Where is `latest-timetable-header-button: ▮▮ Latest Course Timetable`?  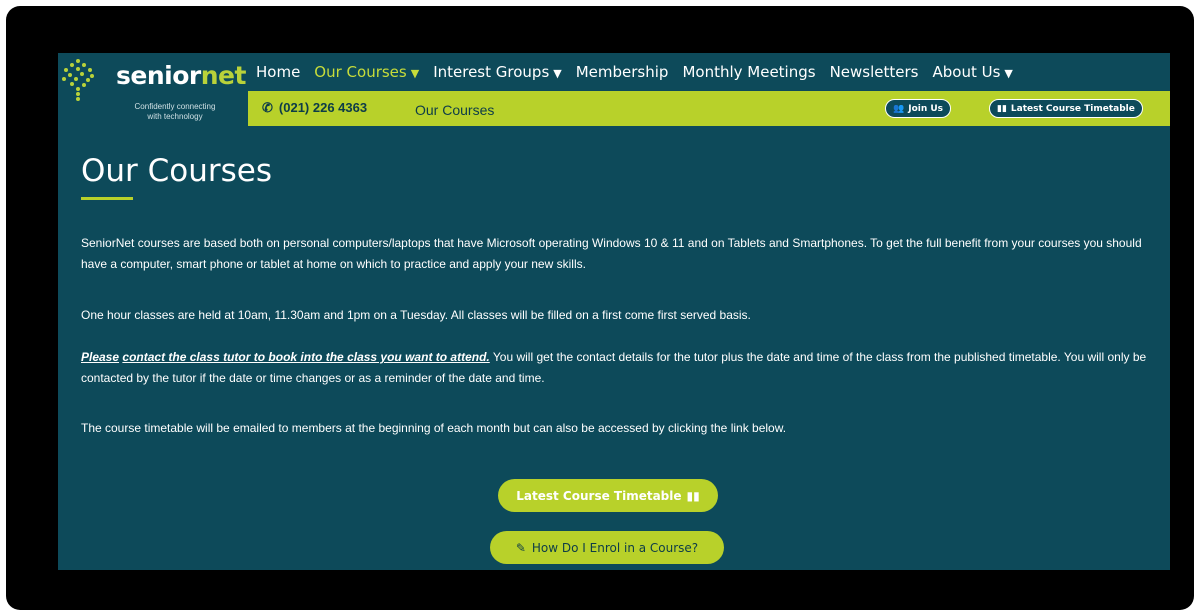
latest-timetable-header-button: ▮▮ Latest Course Timetable is located at coordinates (1066, 108).